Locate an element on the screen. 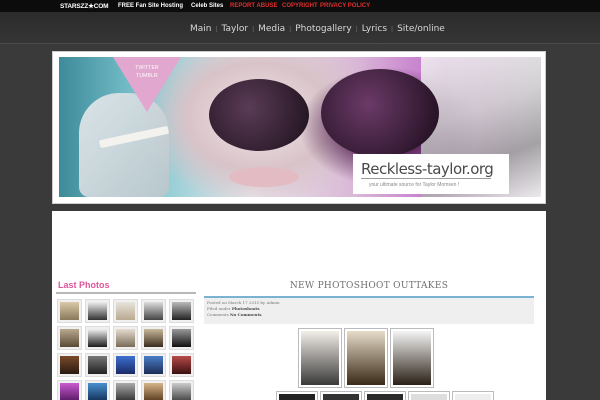  twitter-link: TWITTER is located at coordinates (147, 68).